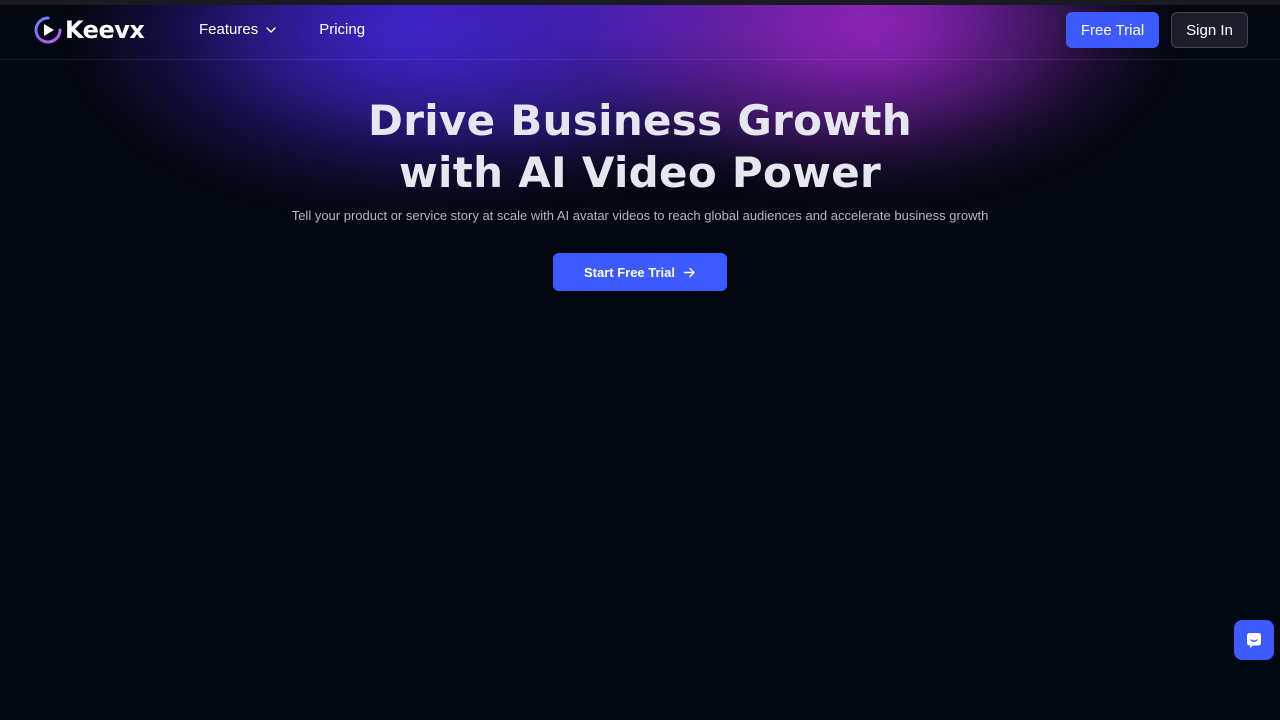 This screenshot has width=1280, height=720. I want to click on nav-item-features: Features, so click(238, 29).